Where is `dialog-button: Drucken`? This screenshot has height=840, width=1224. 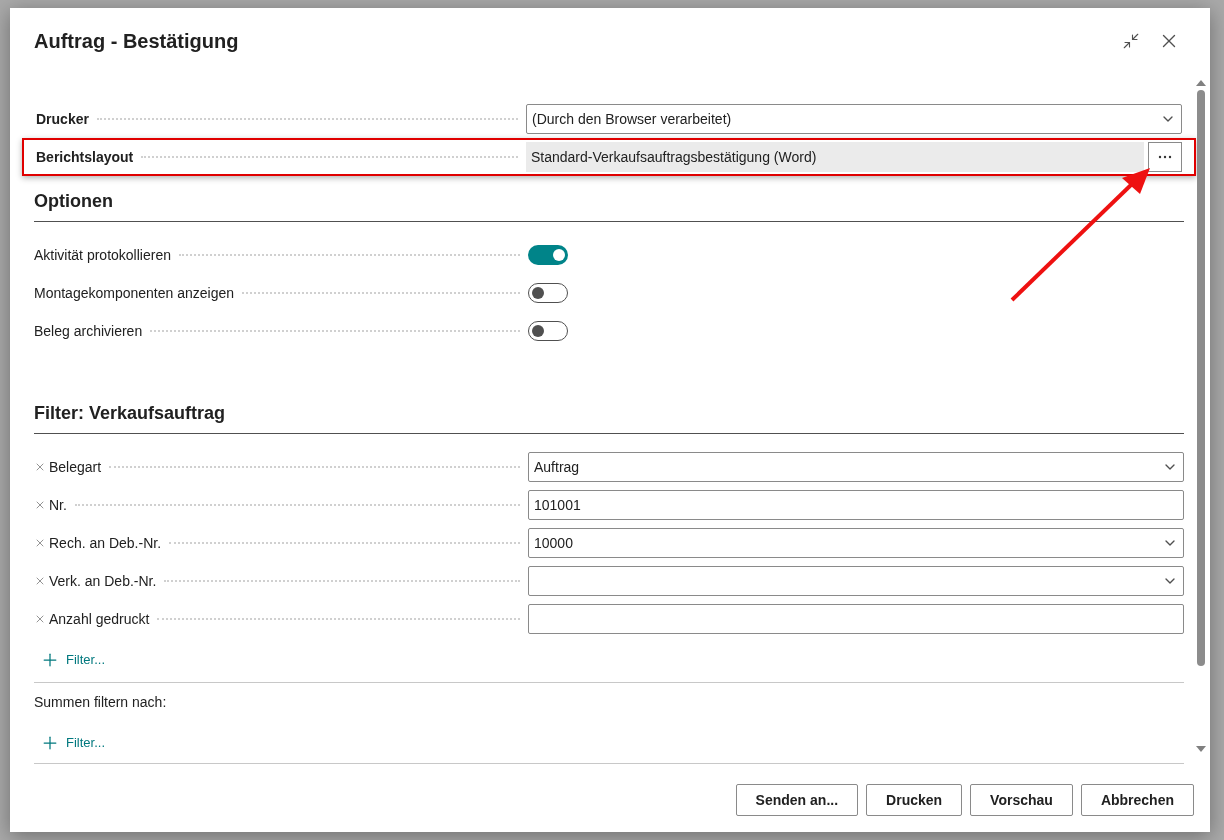
dialog-button: Drucken is located at coordinates (914, 800).